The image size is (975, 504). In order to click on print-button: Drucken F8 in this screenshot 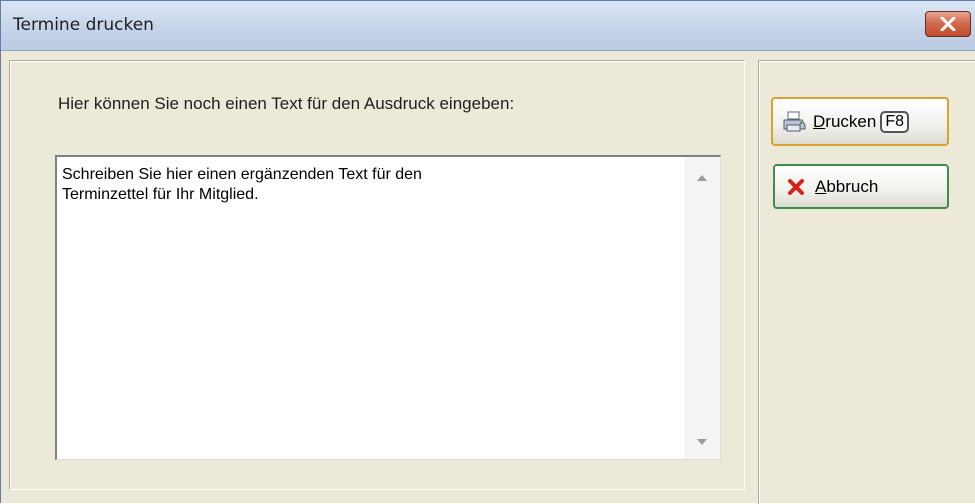, I will do `click(860, 121)`.